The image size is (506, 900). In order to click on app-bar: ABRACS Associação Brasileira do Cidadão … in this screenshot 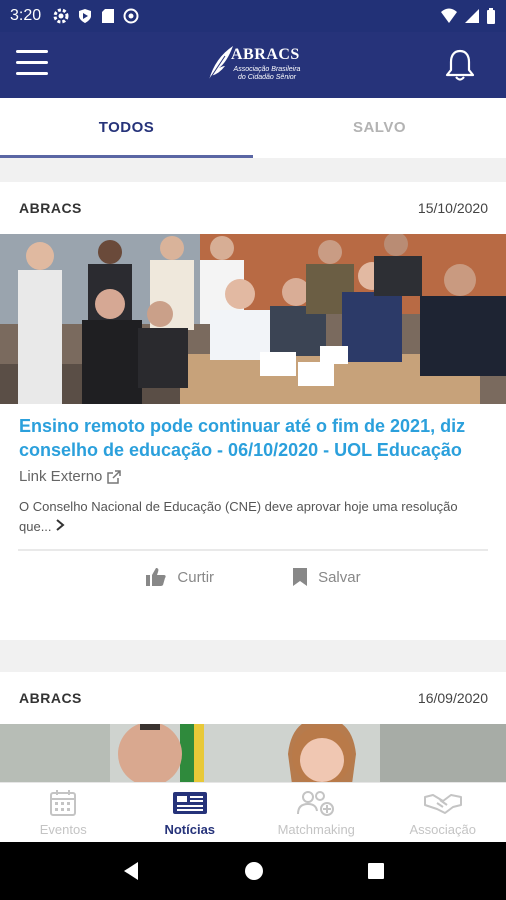, I will do `click(253, 65)`.